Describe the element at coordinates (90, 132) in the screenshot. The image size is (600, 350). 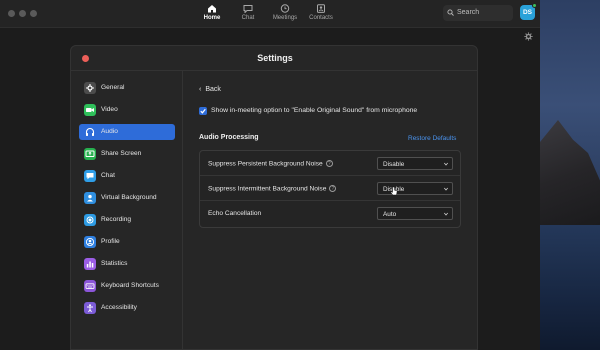
I see `headphones-icon` at that location.